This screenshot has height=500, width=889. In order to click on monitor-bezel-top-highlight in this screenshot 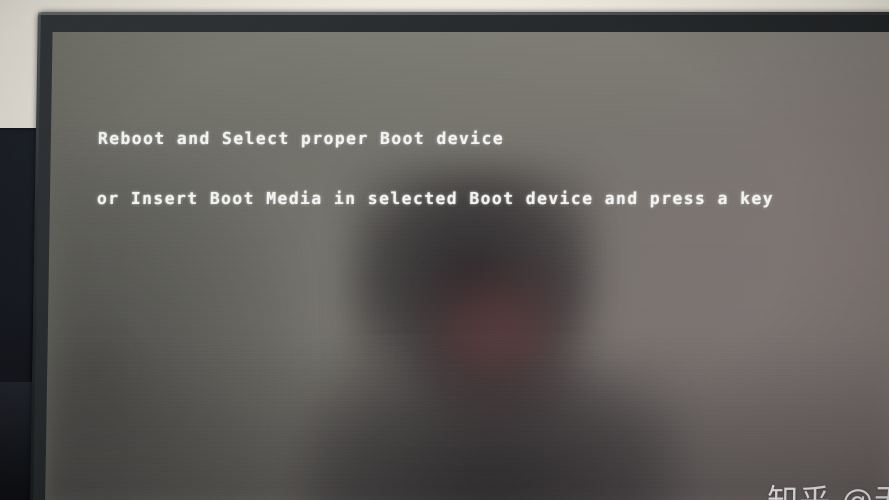, I will do `click(463, 13)`.